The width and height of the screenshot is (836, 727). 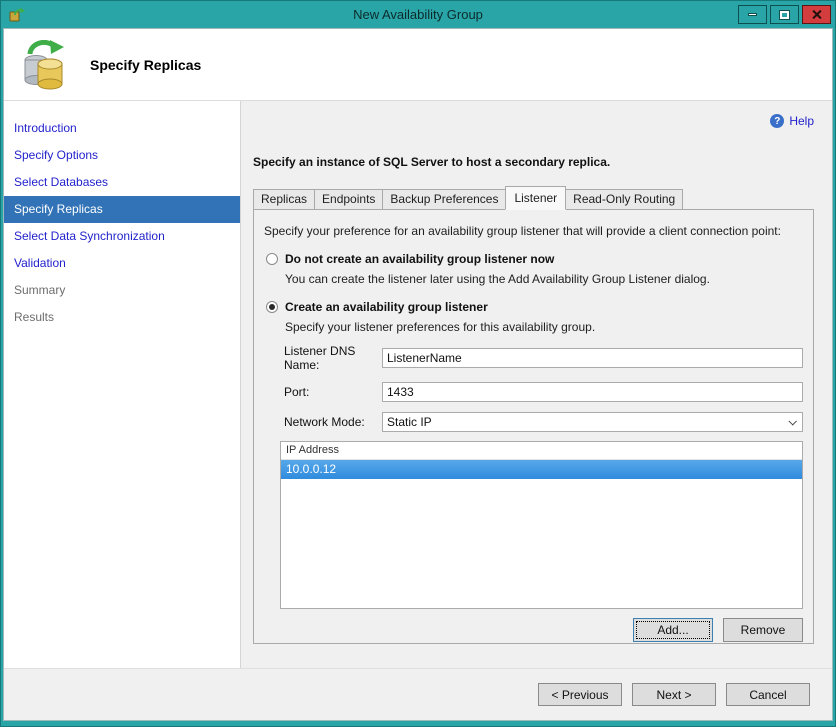 I want to click on sidebar-item-introduction: Introduction, so click(x=122, y=128).